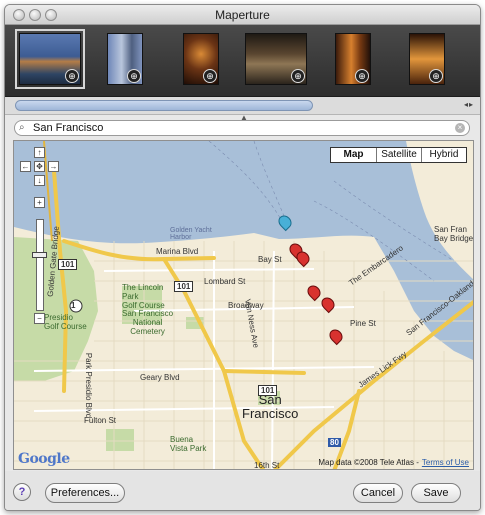 This screenshot has width=485, height=515. Describe the element at coordinates (443, 155) in the screenshot. I see `map-type-hybrid: Hybrid` at that location.